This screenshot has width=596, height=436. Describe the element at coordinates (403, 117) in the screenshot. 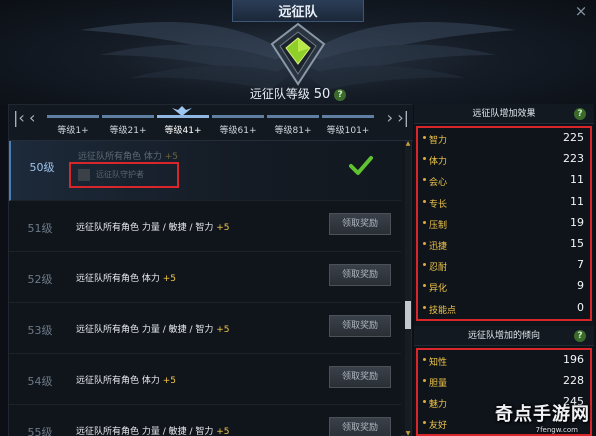

I see `last-page-icon: ›|` at that location.